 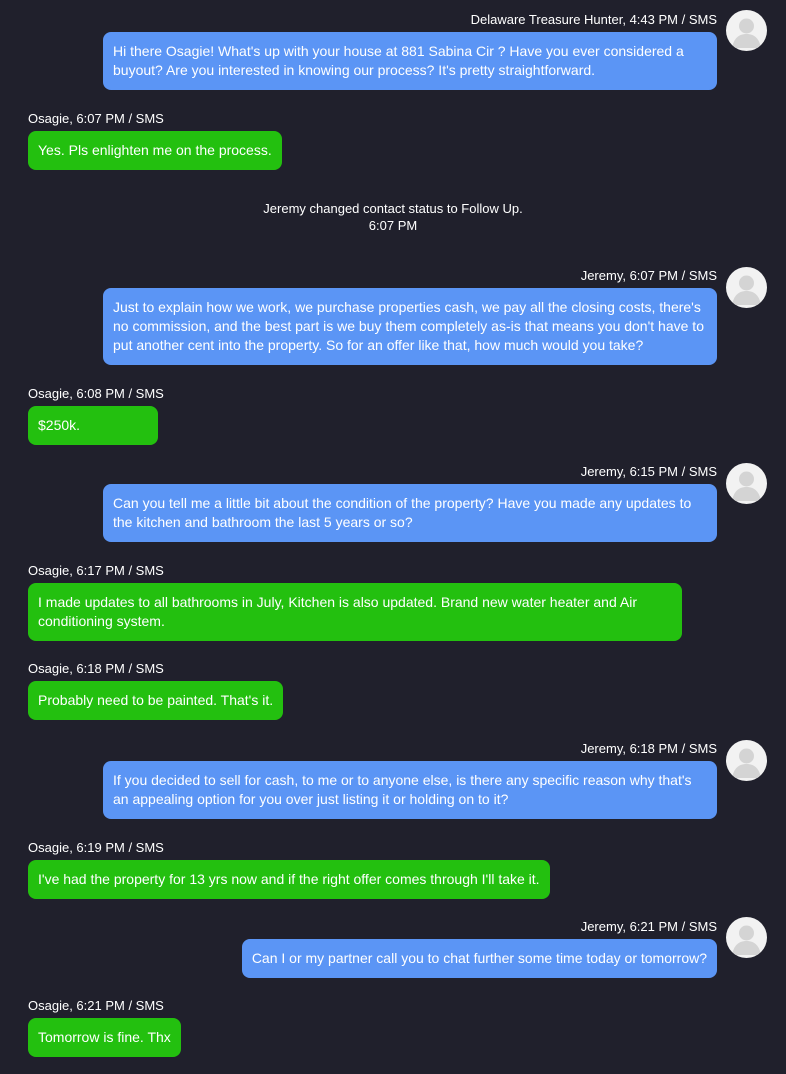 What do you see at coordinates (93, 425) in the screenshot?
I see `message-bubble: $250k.` at bounding box center [93, 425].